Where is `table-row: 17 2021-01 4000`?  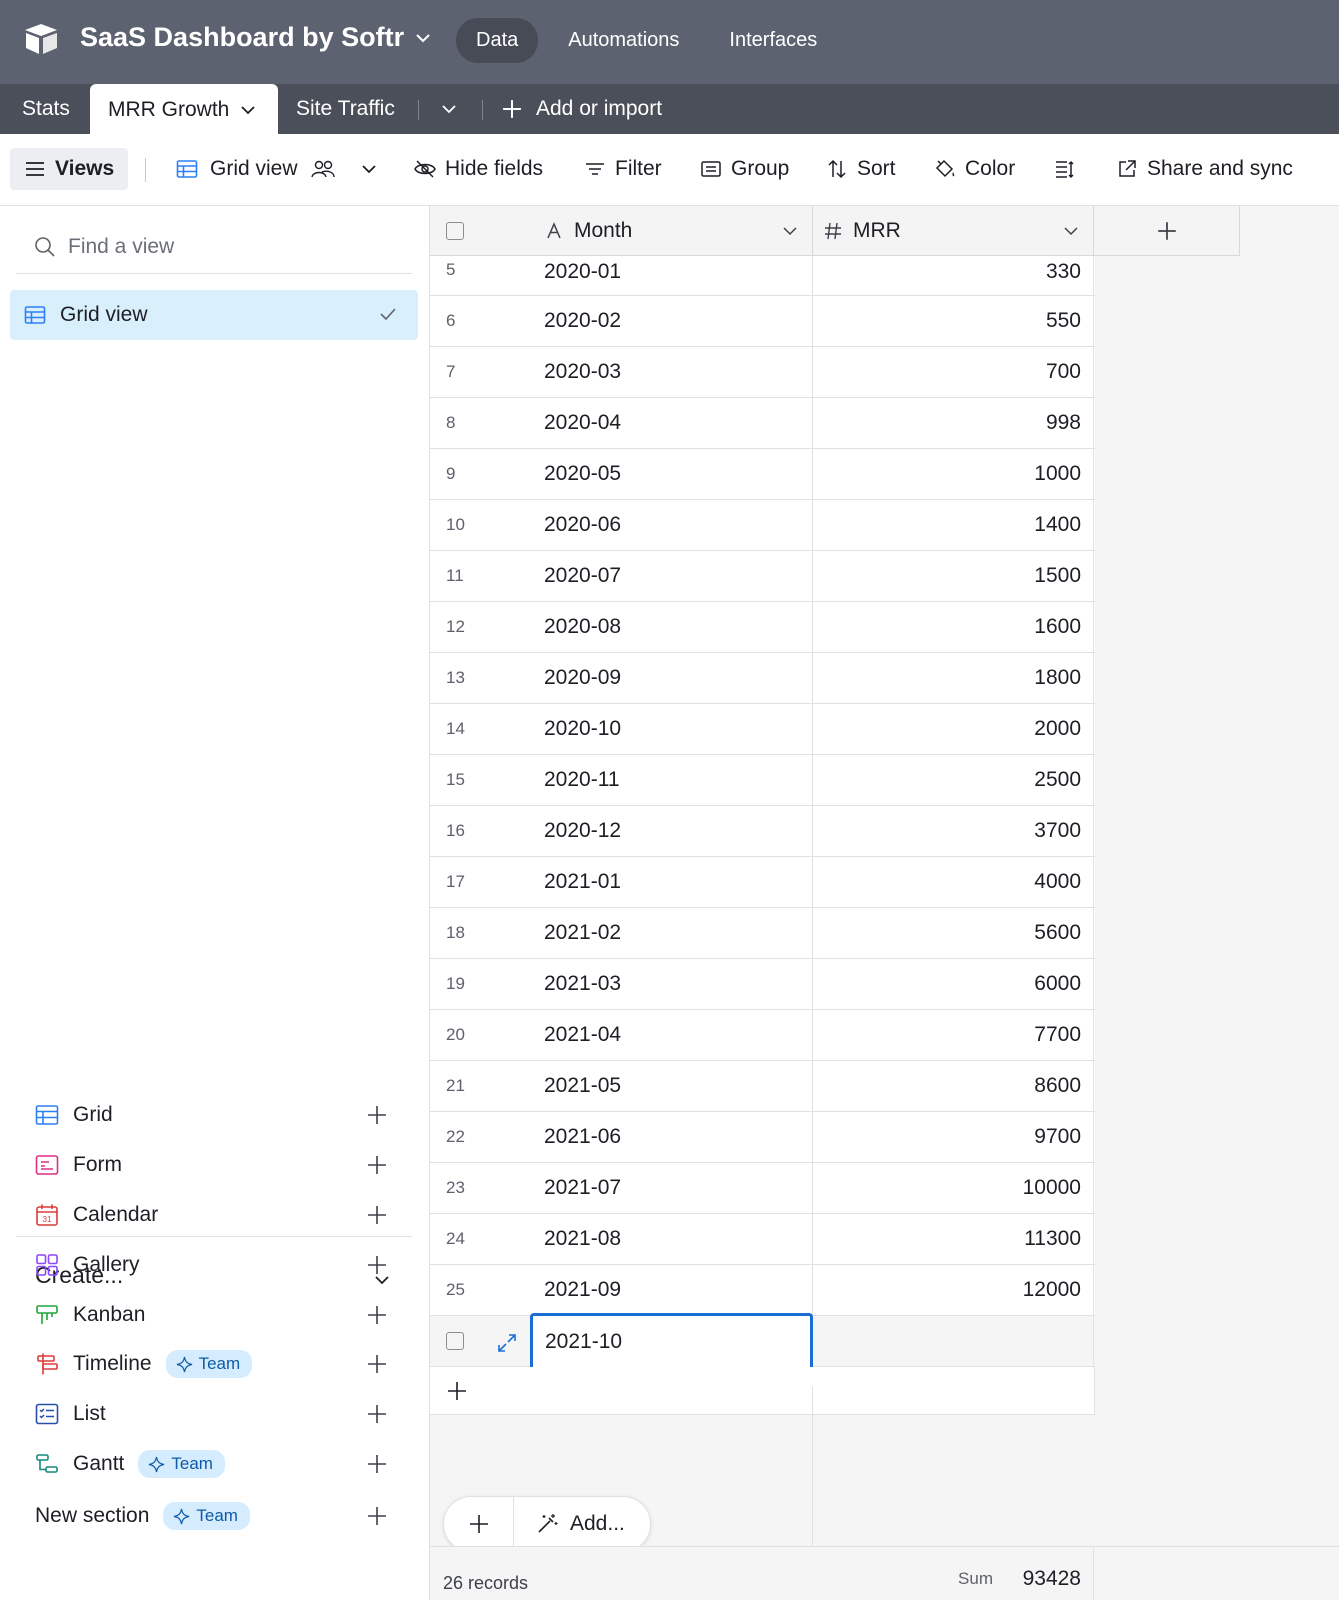
table-row: 17 2021-01 4000 is located at coordinates (762, 882).